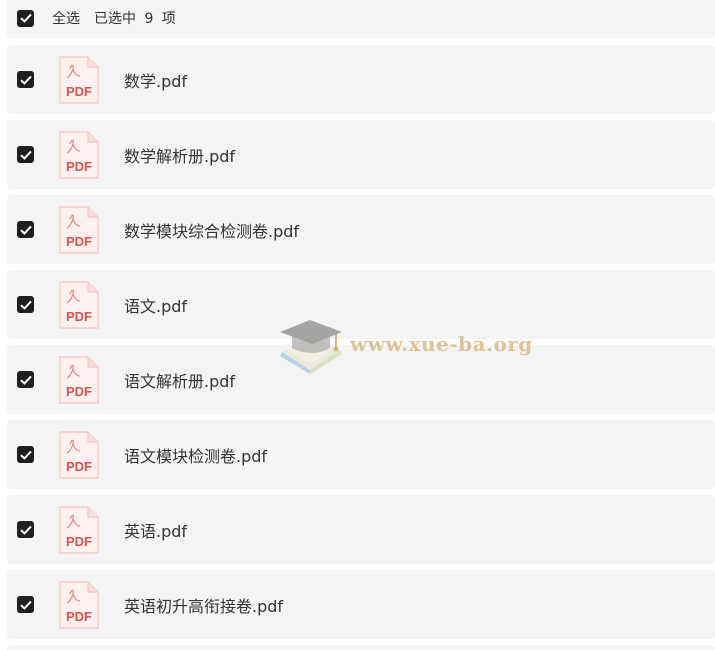  Describe the element at coordinates (361, 19) in the screenshot. I see `select-all-bar: 全选 已选中 9 项` at that location.